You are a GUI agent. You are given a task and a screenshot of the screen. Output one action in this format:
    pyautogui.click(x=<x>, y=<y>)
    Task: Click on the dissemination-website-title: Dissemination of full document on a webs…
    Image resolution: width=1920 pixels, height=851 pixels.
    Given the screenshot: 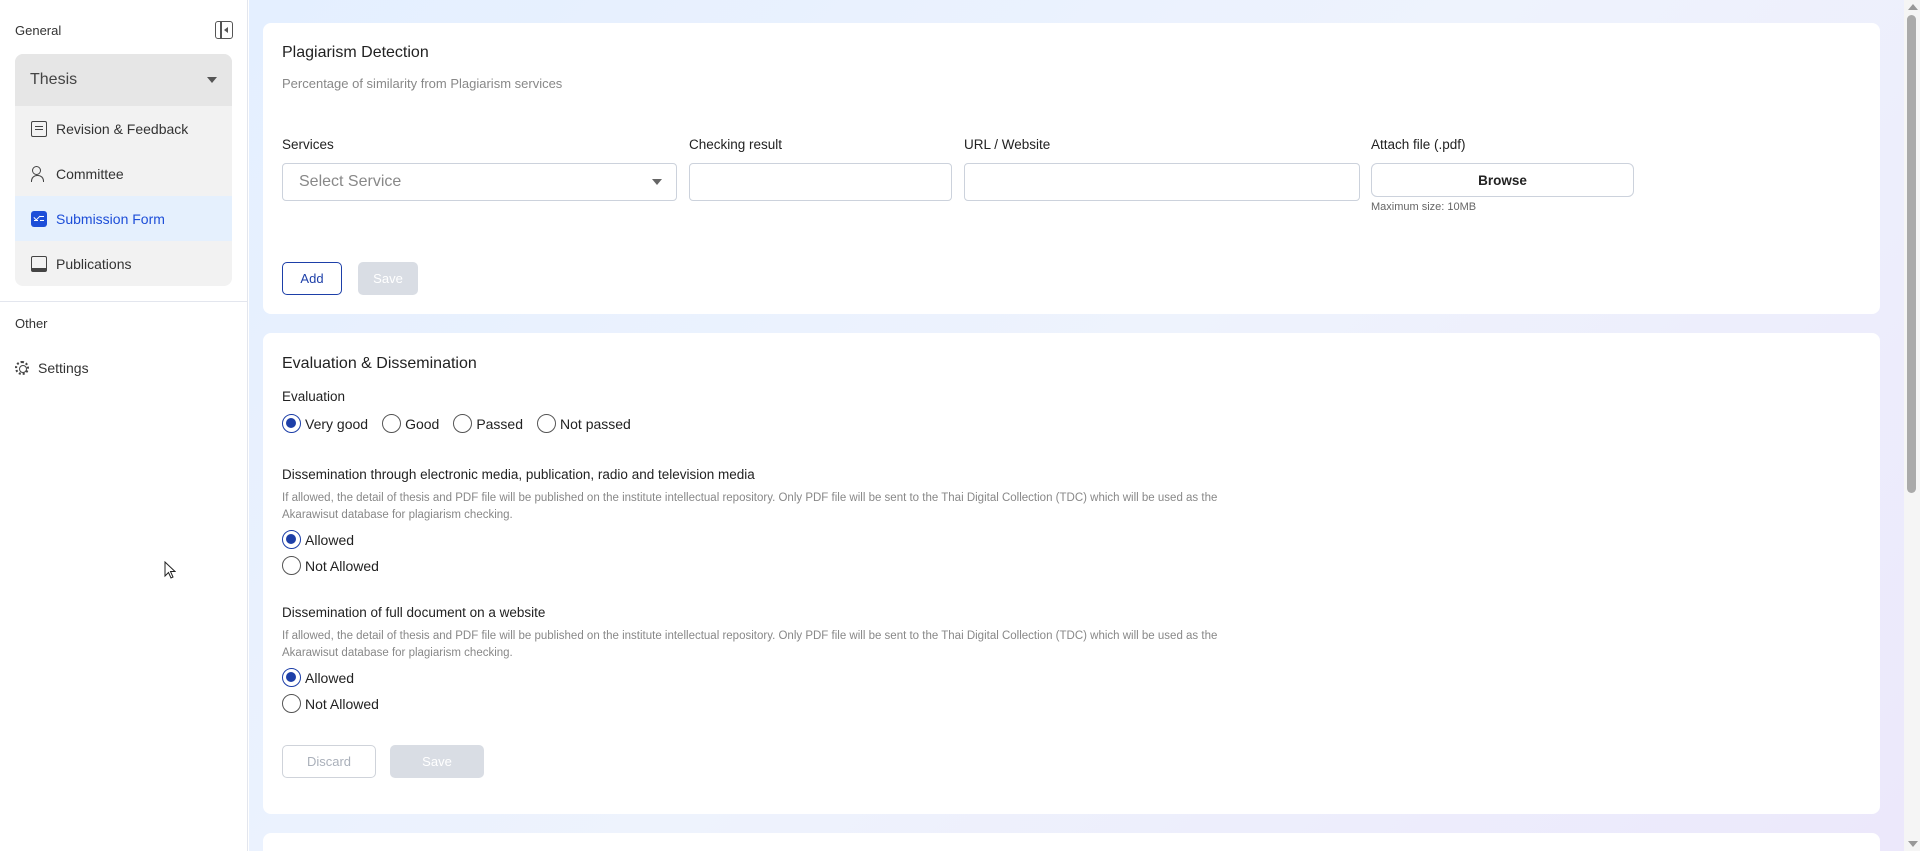 What is the action you would take?
    pyautogui.click(x=414, y=612)
    